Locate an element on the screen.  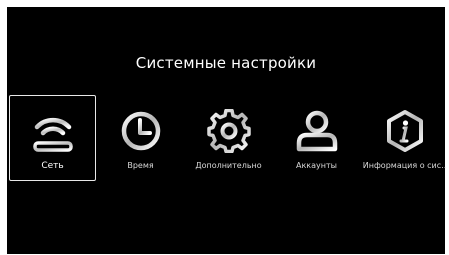
info-icon is located at coordinates (405, 131).